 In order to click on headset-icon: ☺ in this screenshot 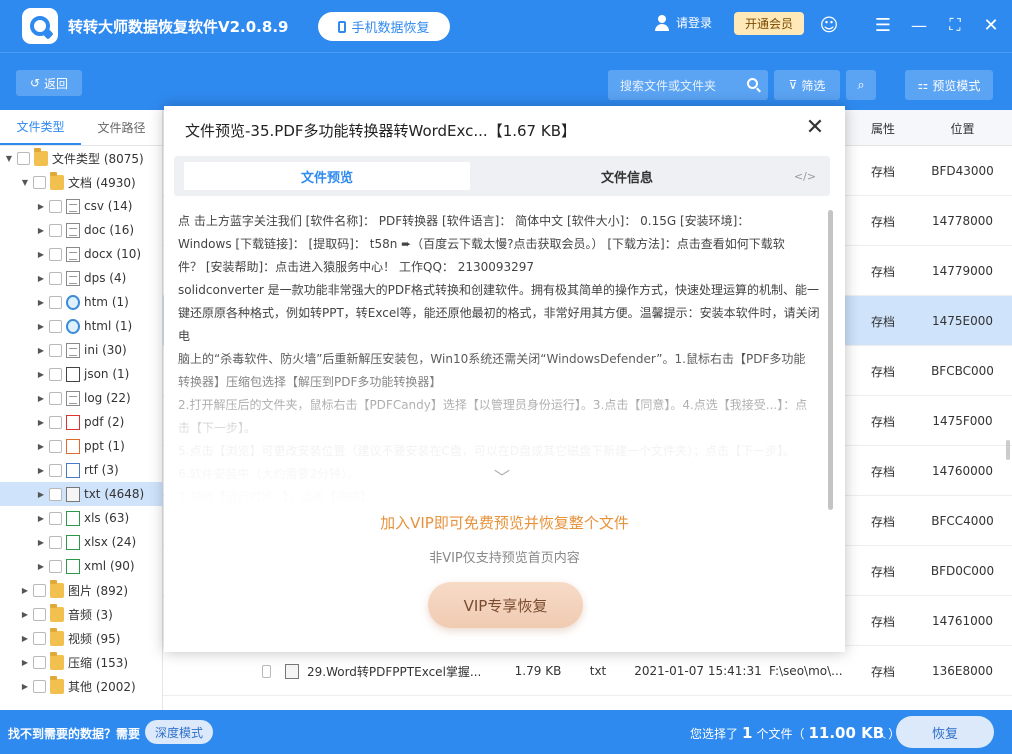, I will do `click(829, 25)`.